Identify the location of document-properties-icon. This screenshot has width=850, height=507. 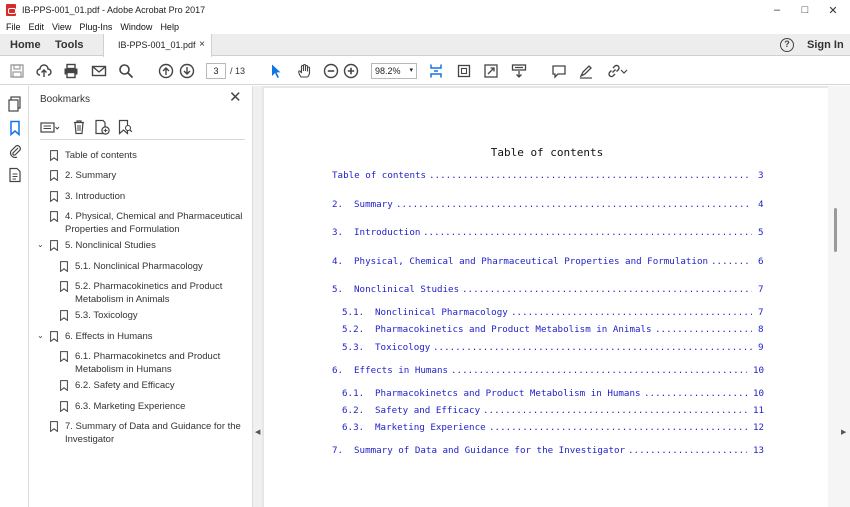
(15, 175).